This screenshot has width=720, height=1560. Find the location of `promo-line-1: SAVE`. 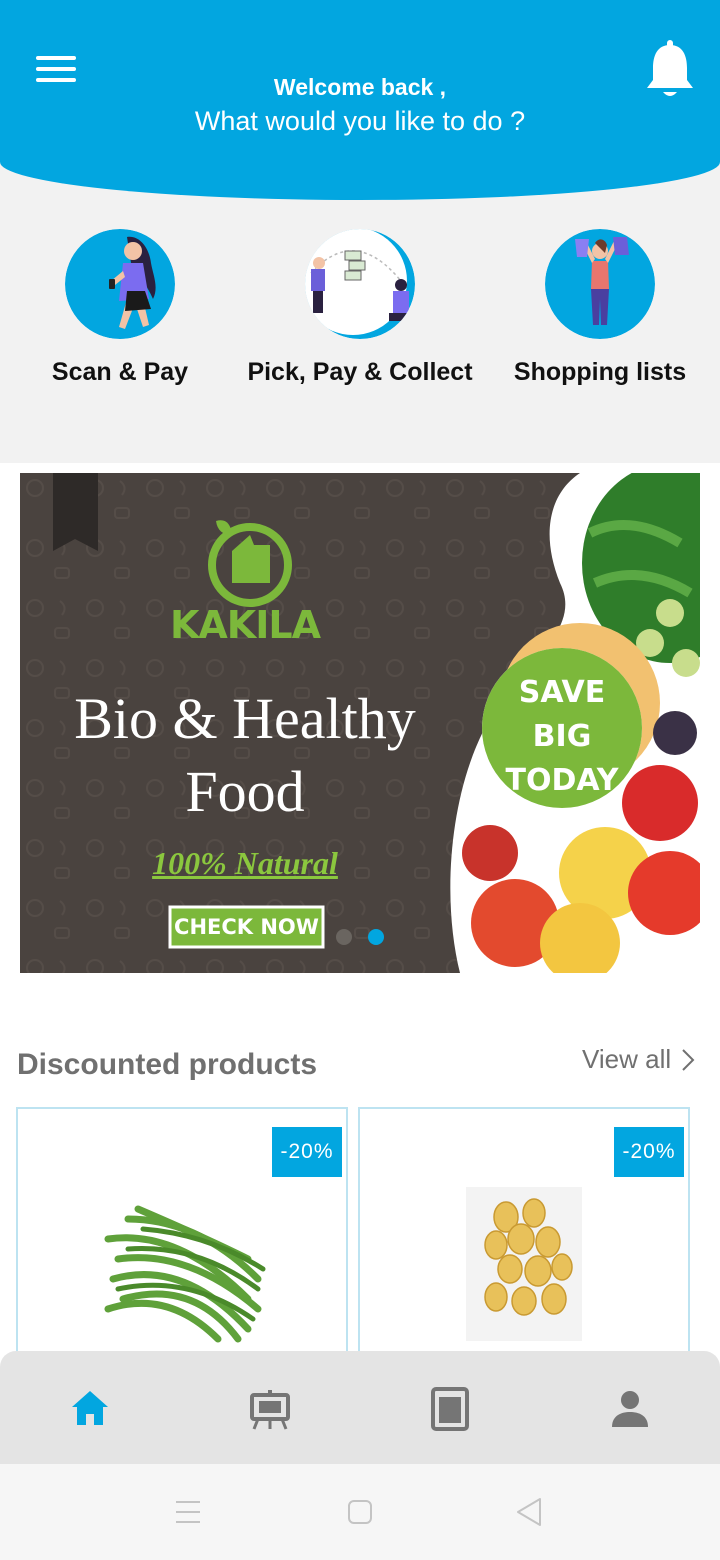

promo-line-1: SAVE is located at coordinates (562, 692).